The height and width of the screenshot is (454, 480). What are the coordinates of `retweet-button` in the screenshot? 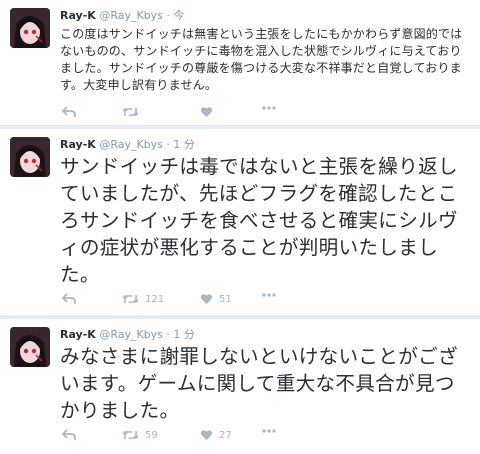 It's located at (133, 112).